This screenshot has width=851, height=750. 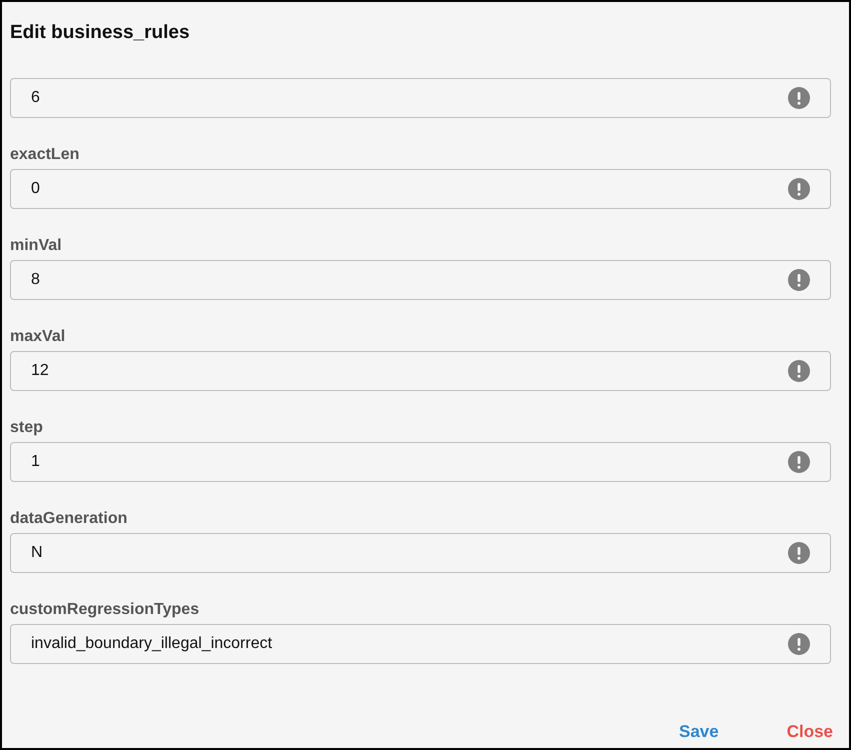 What do you see at coordinates (36, 246) in the screenshot?
I see `field-label: minVal` at bounding box center [36, 246].